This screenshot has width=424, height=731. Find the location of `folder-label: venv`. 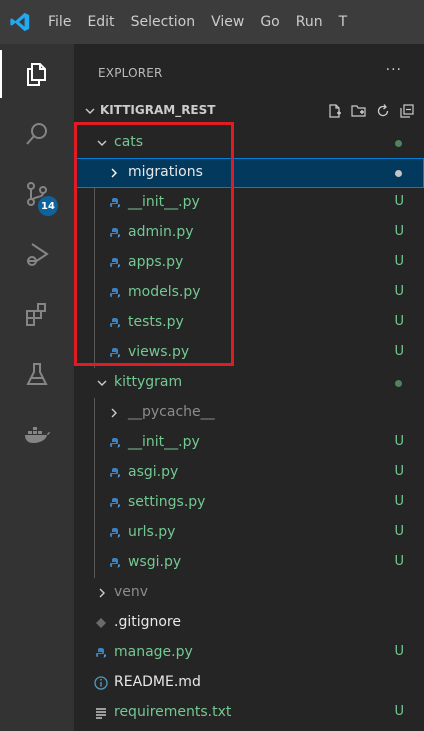

folder-label: venv is located at coordinates (131, 592).